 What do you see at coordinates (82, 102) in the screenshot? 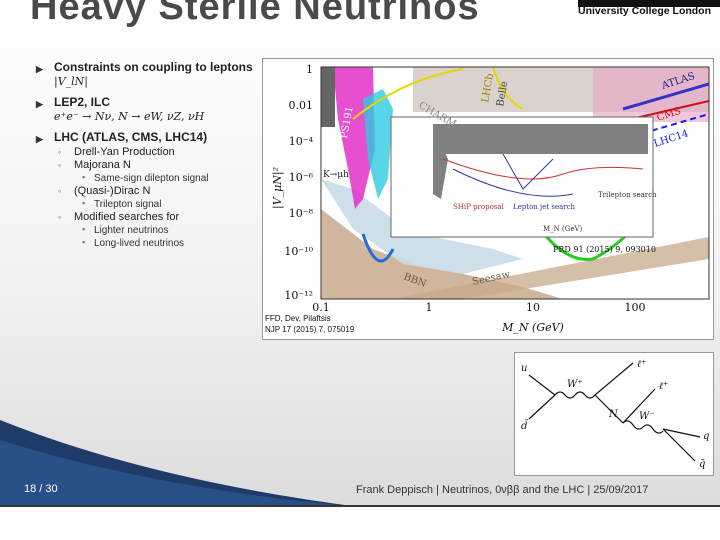
I see `bullet-text: LEP2, ILC` at bounding box center [82, 102].